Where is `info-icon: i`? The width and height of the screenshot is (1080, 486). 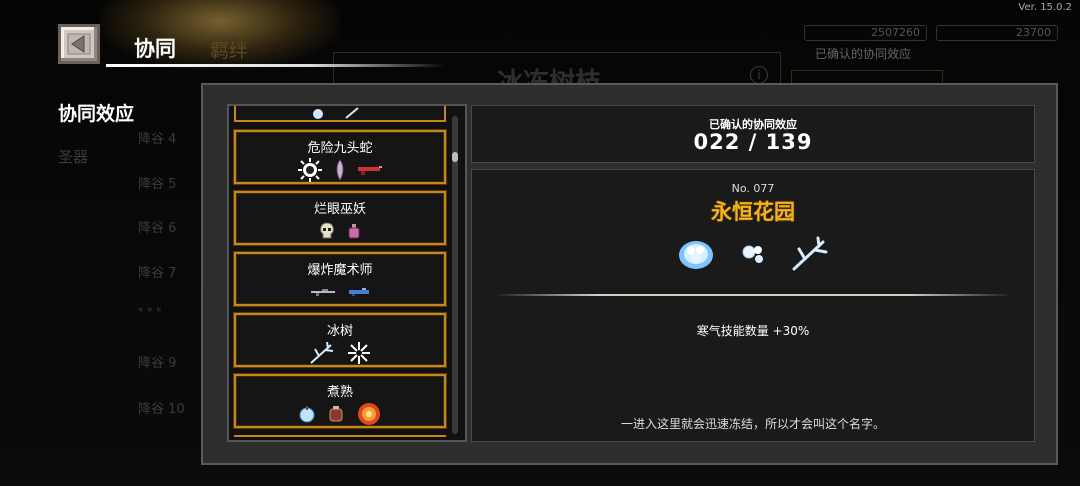
info-icon: i is located at coordinates (759, 75).